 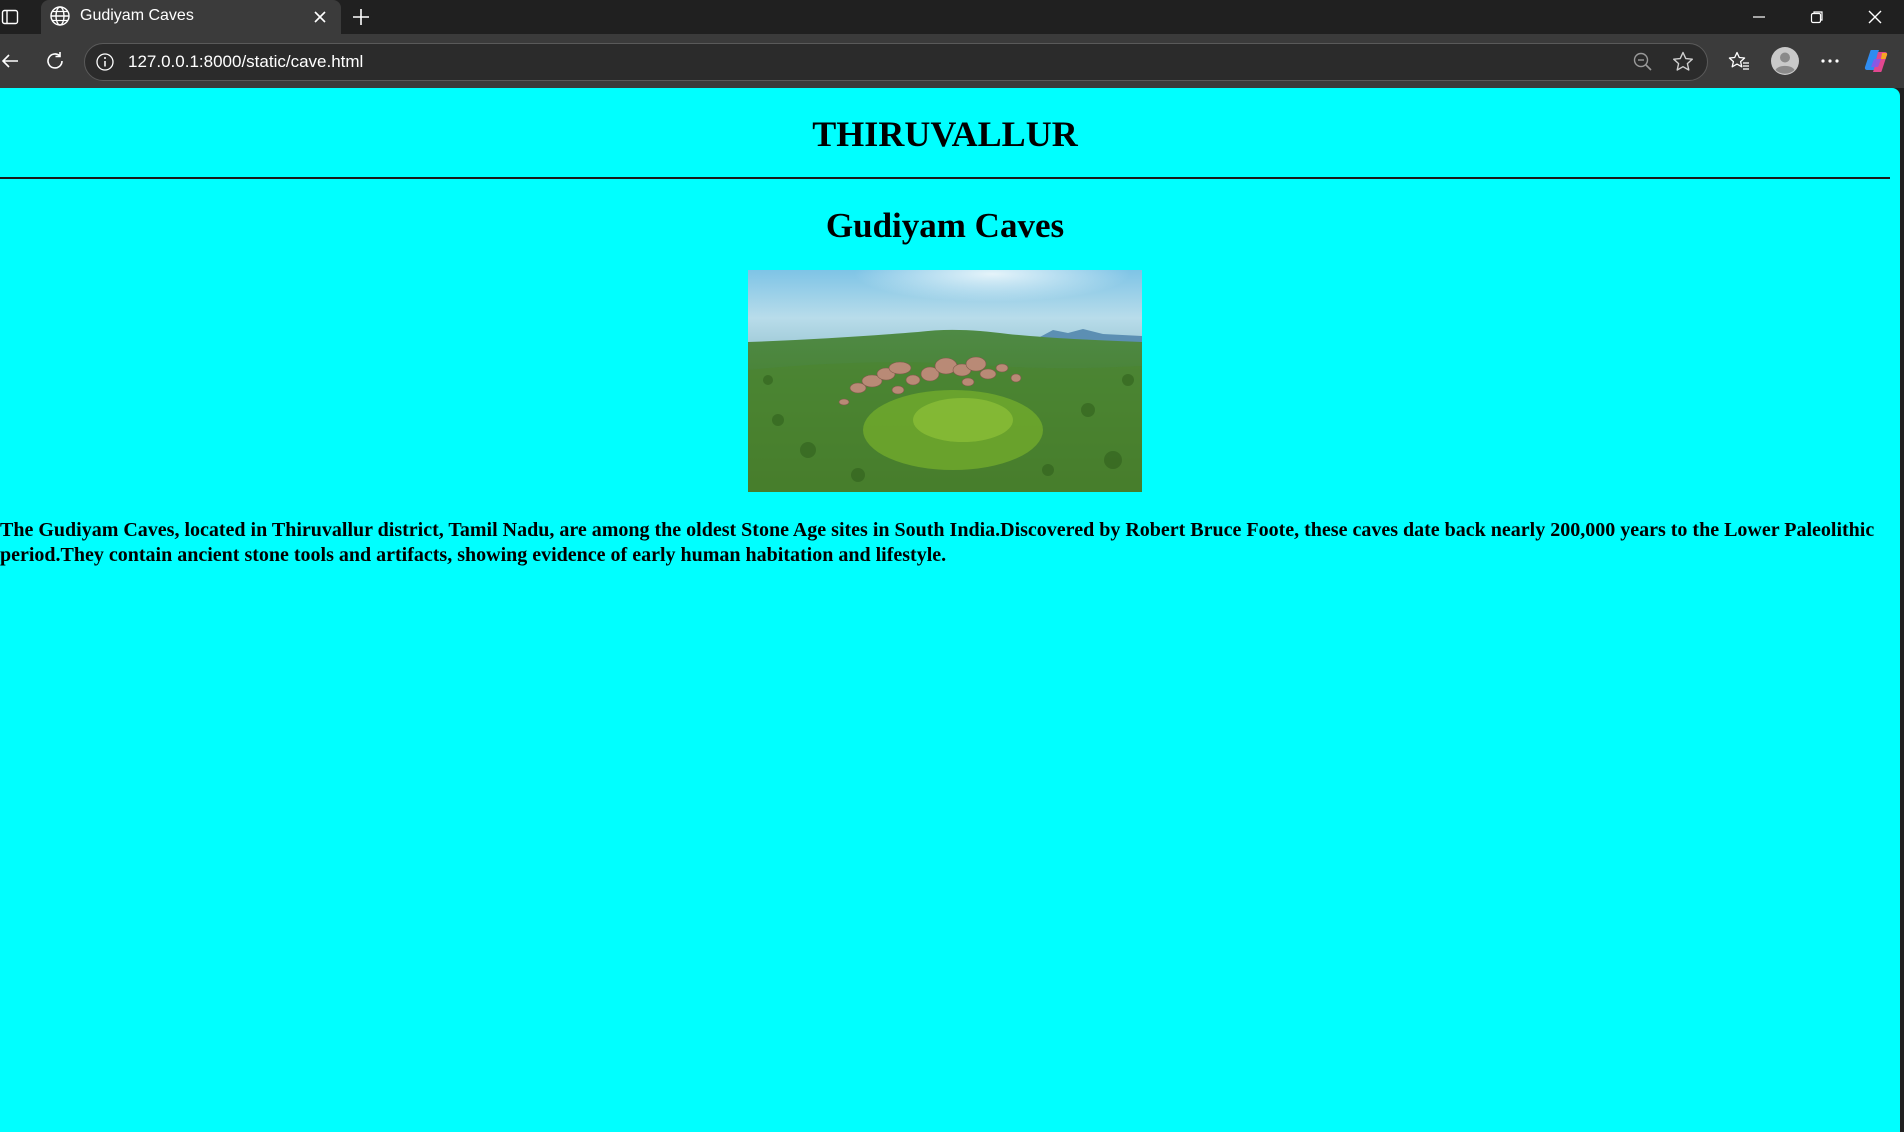 I want to click on profile-icon, so click(x=1785, y=61).